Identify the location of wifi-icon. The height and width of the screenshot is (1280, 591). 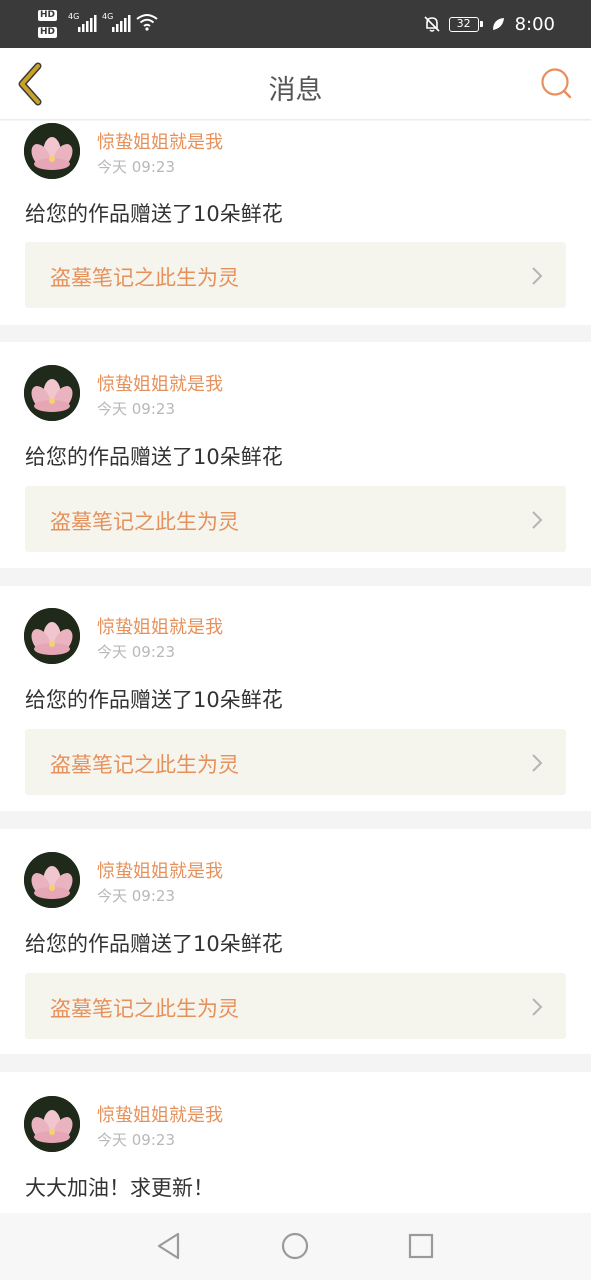
(147, 22).